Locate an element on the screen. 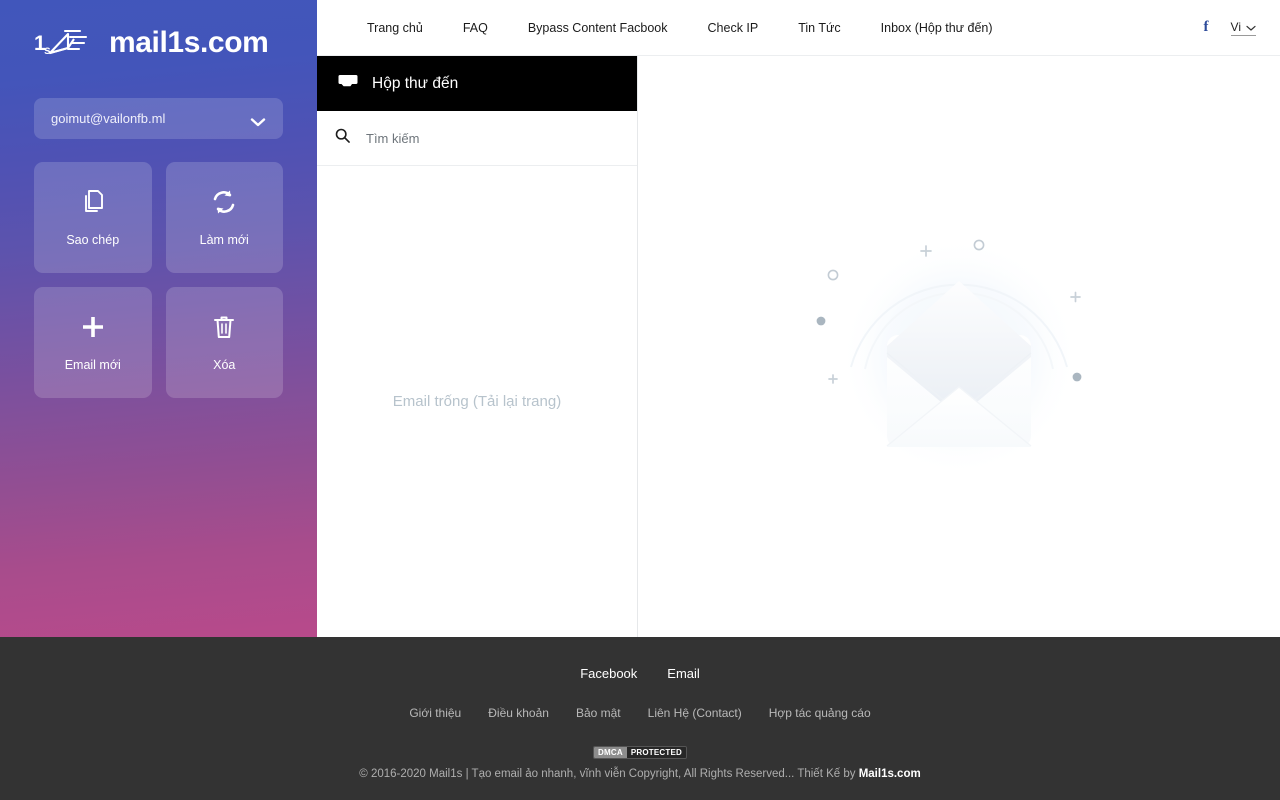 This screenshot has height=800, width=1280. refresh-button: Làm mới is located at coordinates (224, 217).